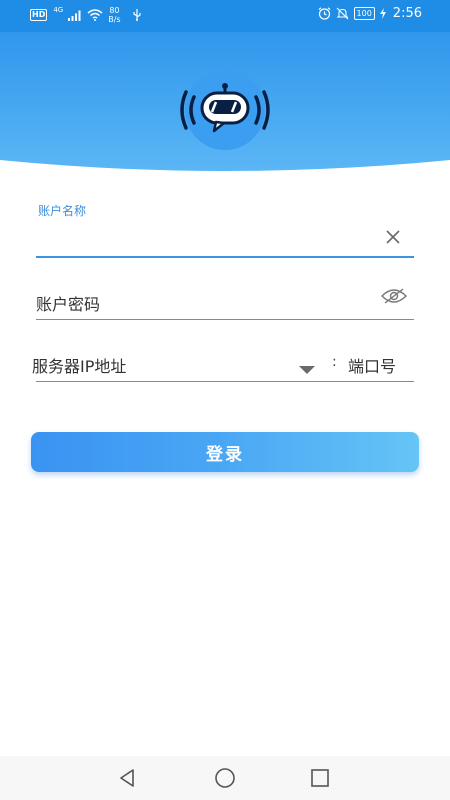  I want to click on recent-apps-icon, so click(320, 778).